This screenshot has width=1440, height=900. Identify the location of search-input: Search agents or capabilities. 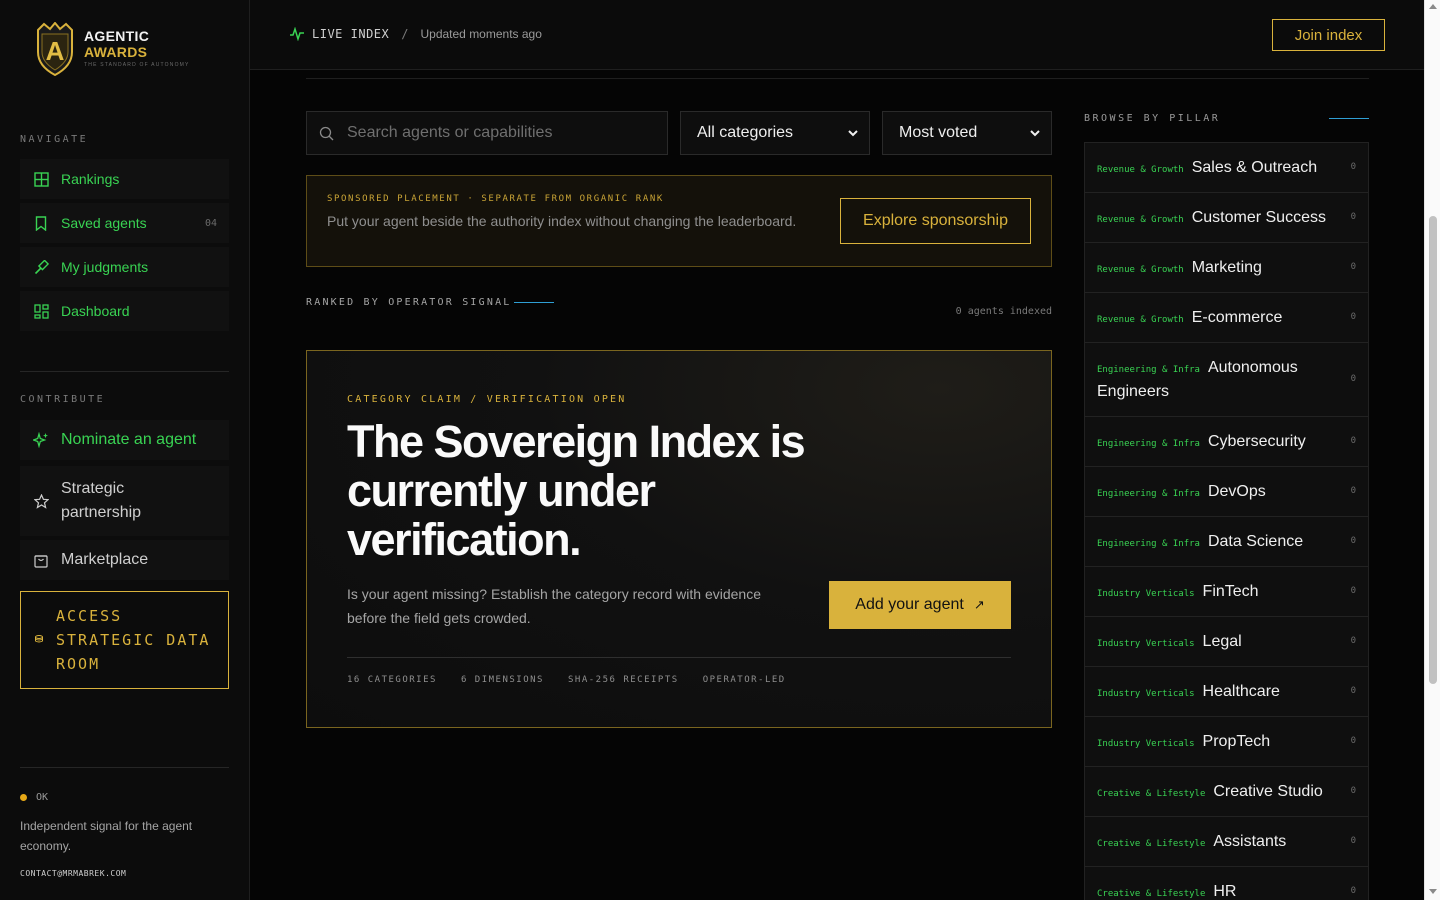
(487, 133).